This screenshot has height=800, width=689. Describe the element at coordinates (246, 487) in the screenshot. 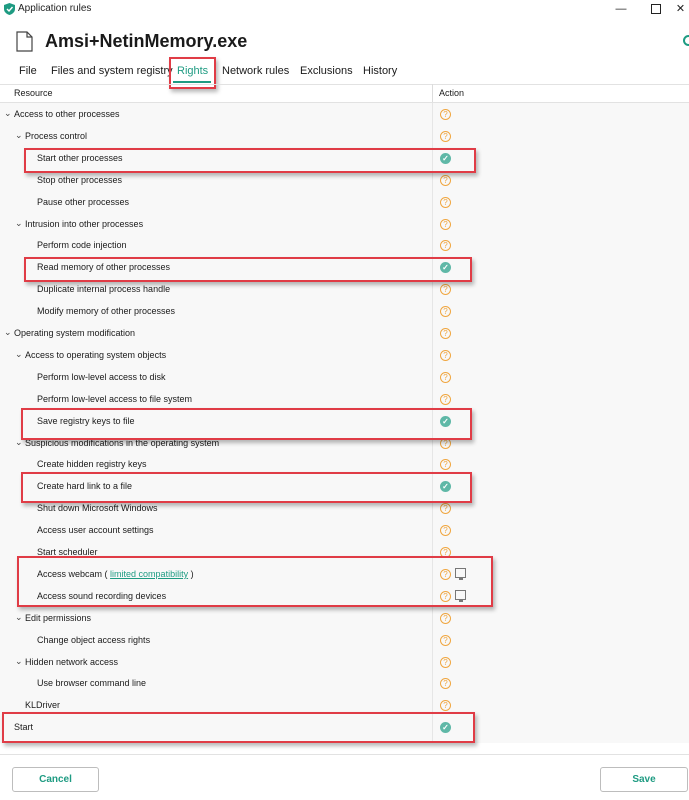

I see `highlight-create-hard-link` at that location.